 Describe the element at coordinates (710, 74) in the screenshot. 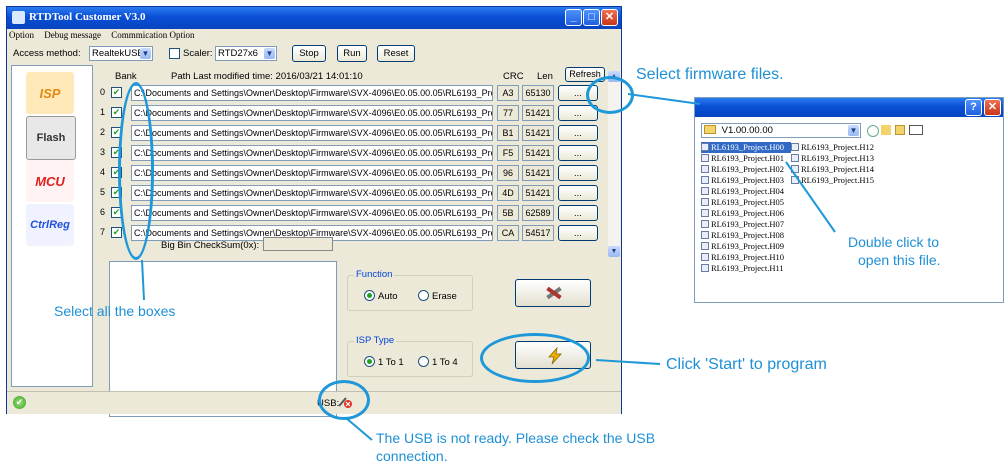

I see `callout-select-firmware: Select firmware files.` at that location.